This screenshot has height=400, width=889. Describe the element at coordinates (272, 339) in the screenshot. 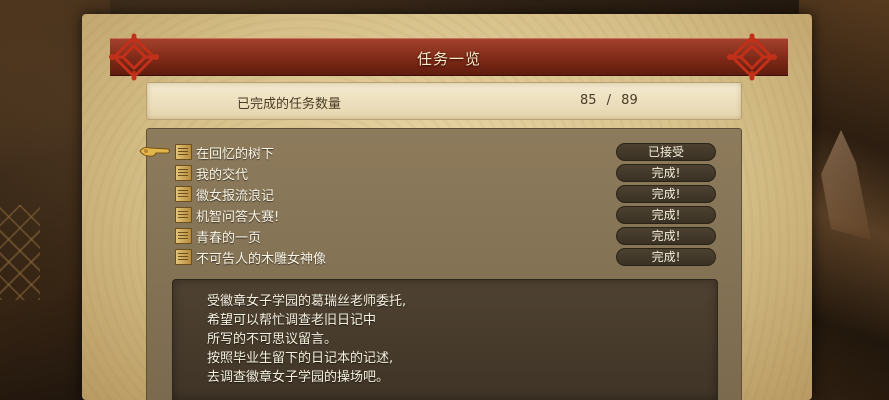

I see `description-line: 所写的不可思议留言。` at that location.